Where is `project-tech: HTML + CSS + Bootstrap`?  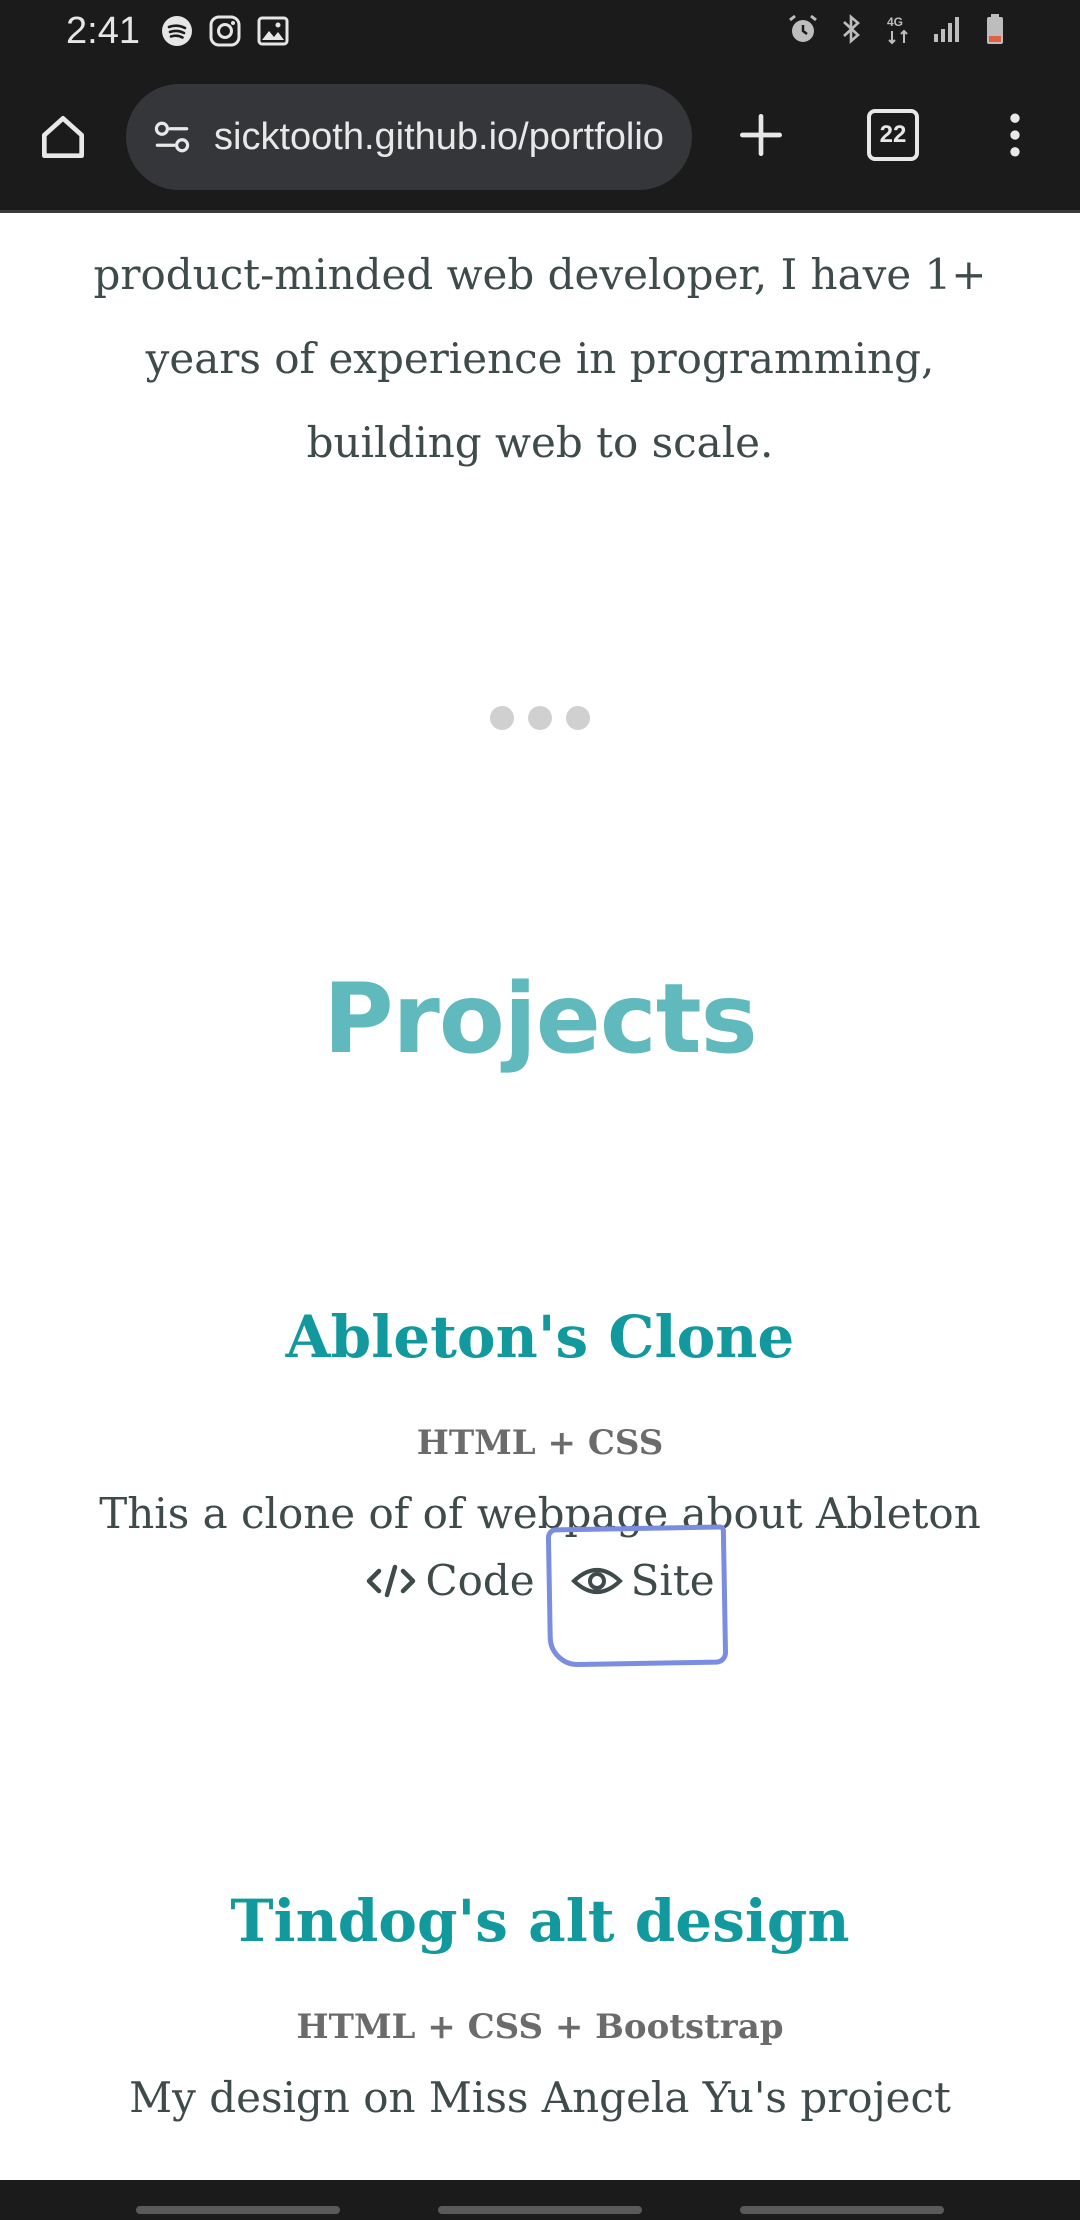 project-tech: HTML + CSS + Bootstrap is located at coordinates (540, 2027).